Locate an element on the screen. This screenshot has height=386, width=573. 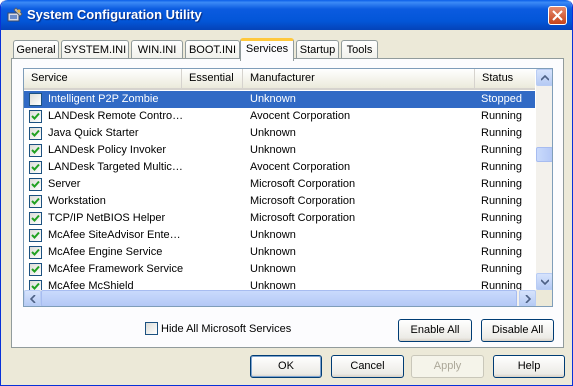
column-header-essential: Essential is located at coordinates (212, 78).